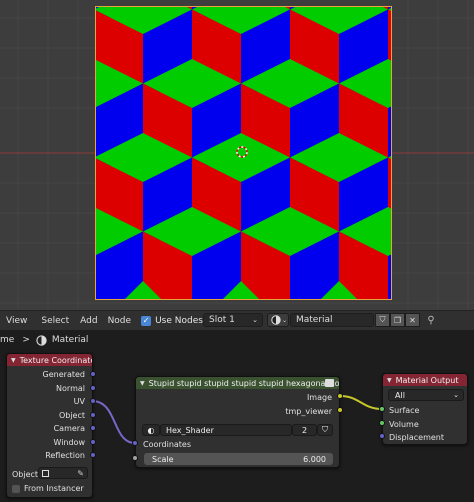 The width and height of the screenshot is (474, 502). What do you see at coordinates (63, 374) in the screenshot?
I see `output-generated-label: Generated` at bounding box center [63, 374].